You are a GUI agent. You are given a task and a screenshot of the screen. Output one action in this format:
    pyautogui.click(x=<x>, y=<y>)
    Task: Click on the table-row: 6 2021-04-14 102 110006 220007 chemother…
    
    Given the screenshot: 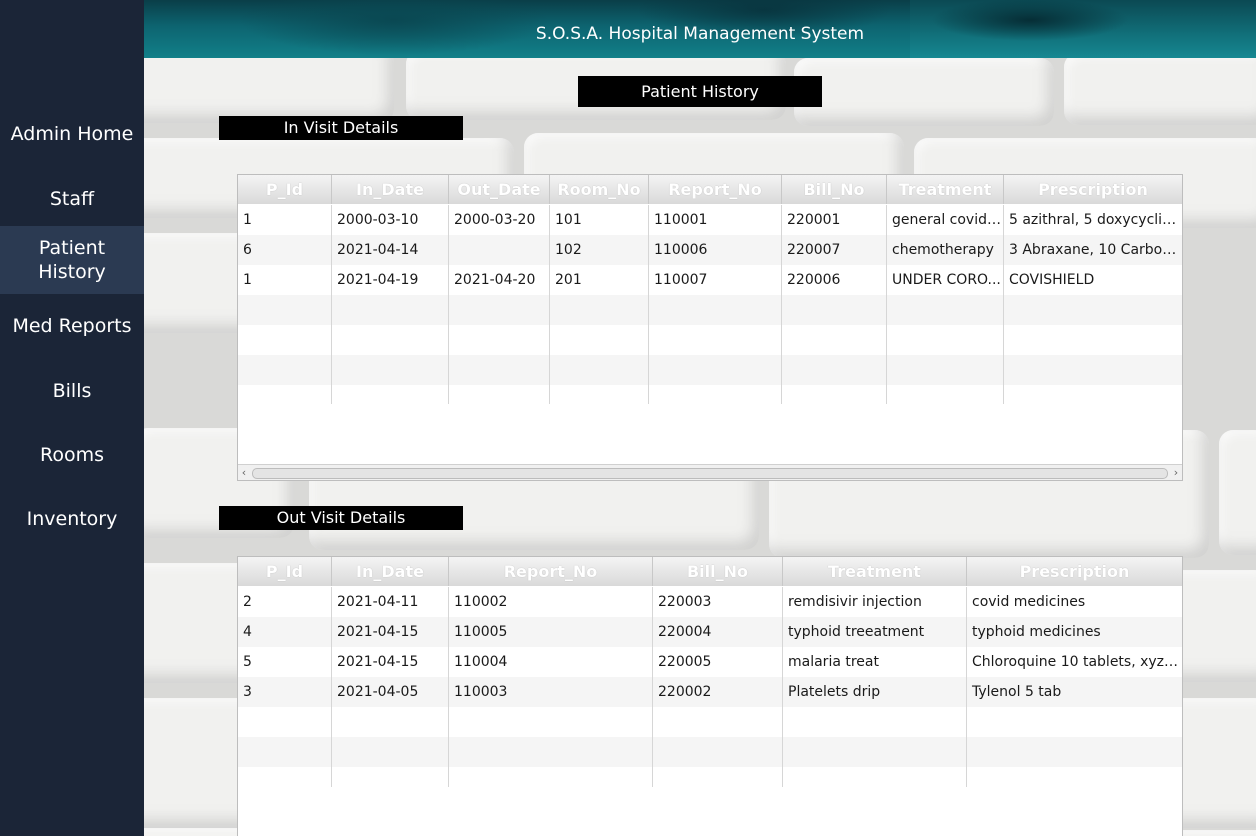 What is the action you would take?
    pyautogui.click(x=710, y=250)
    